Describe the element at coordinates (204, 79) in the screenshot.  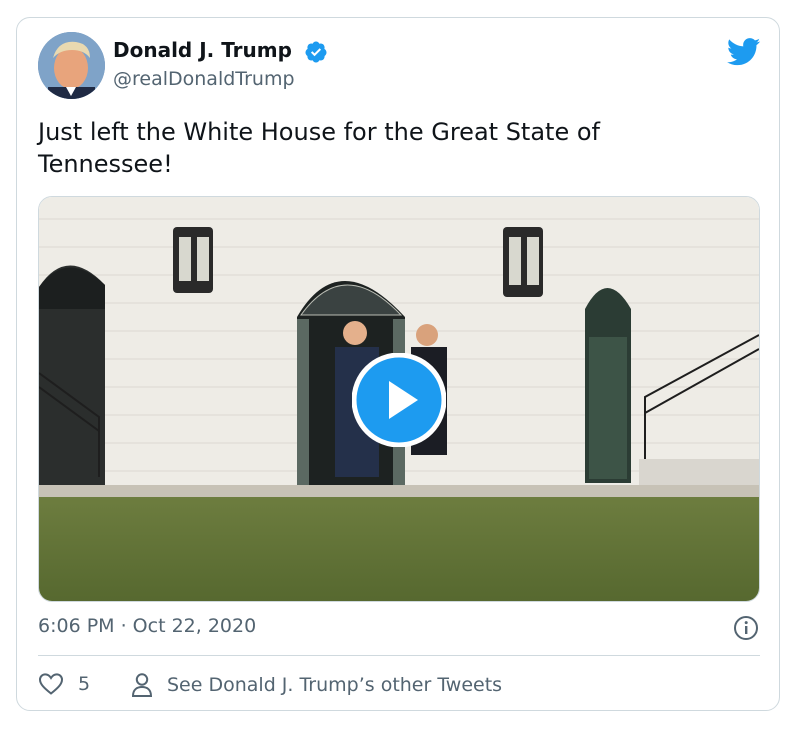
I see `author-handle: @realDonaldTrump` at that location.